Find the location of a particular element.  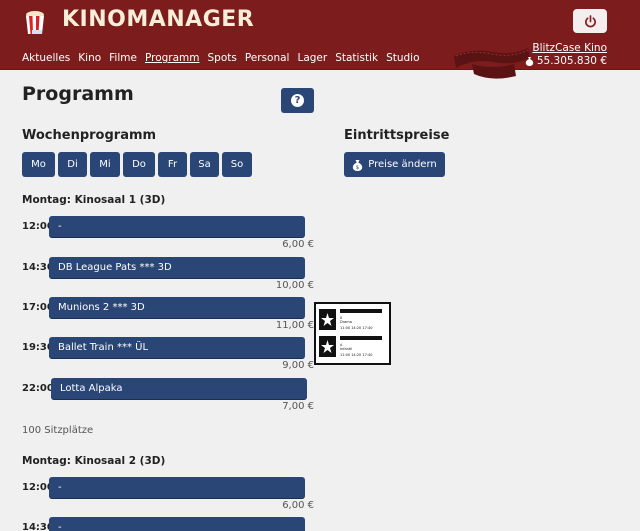

slot-movie: Munions 2 *** 3D is located at coordinates (177, 307).